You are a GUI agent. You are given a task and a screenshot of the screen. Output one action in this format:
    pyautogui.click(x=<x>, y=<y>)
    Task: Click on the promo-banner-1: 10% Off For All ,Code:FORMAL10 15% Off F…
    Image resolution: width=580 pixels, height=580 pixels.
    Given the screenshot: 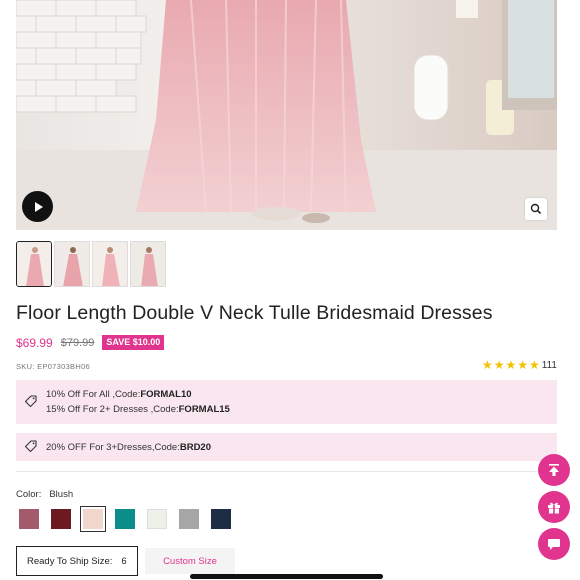 What is the action you would take?
    pyautogui.click(x=286, y=402)
    